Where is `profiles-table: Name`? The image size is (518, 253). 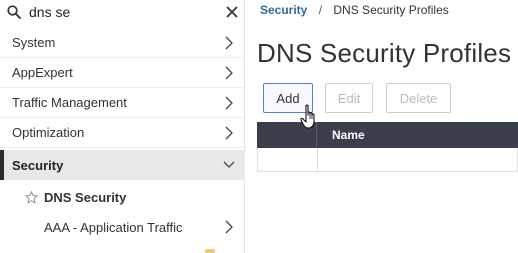 profiles-table: Name is located at coordinates (387, 147).